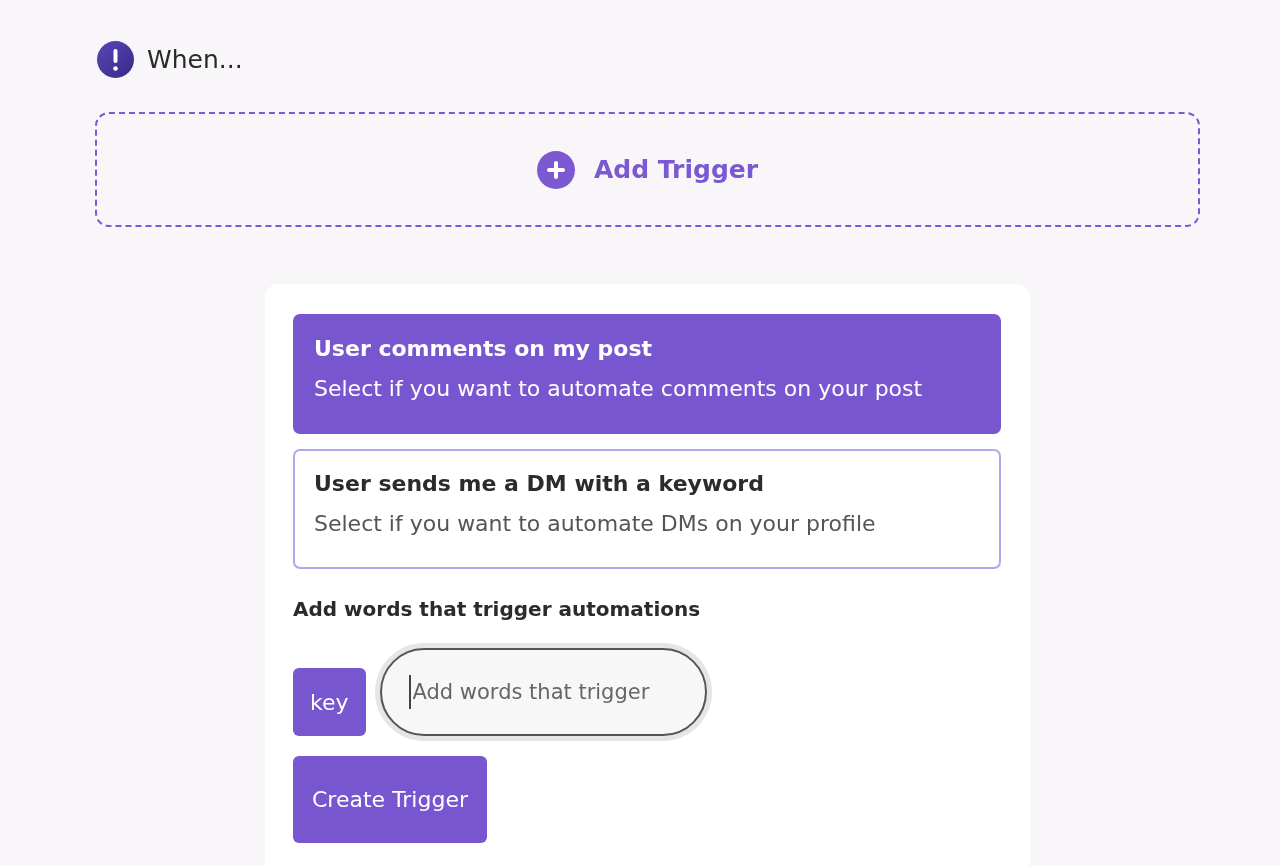 This screenshot has width=1280, height=866. I want to click on keyword-chip: key, so click(329, 702).